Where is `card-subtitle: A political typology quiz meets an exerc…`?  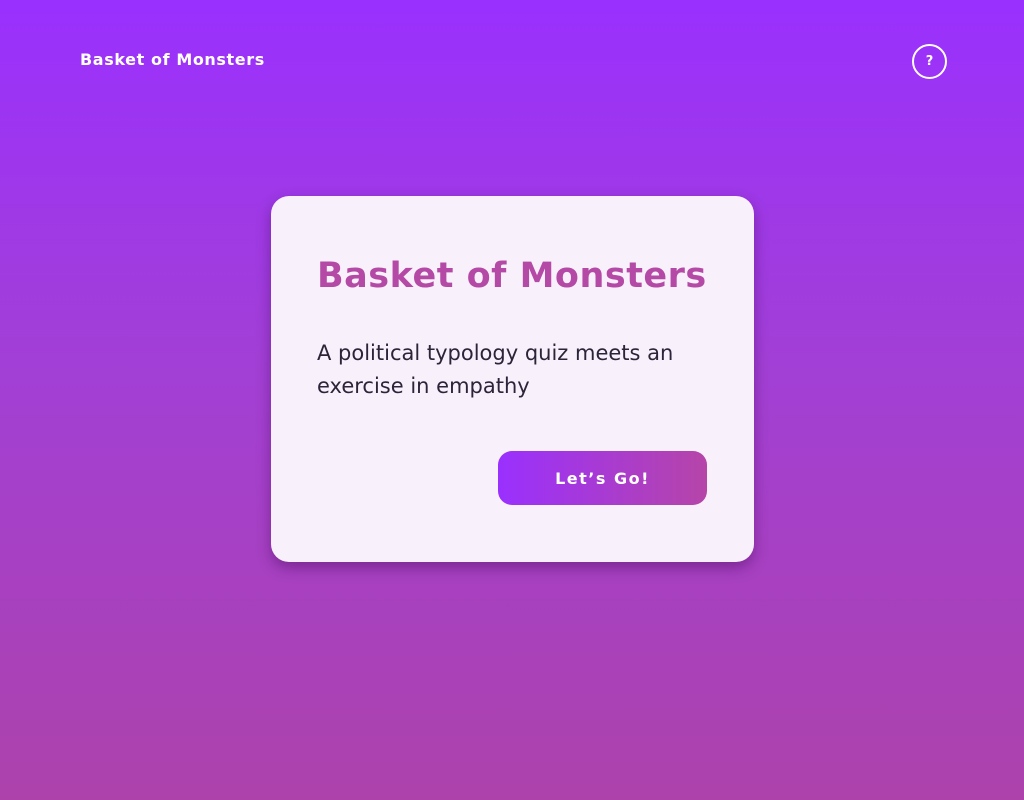
card-subtitle: A political typology quiz meets an exerc… is located at coordinates (495, 369).